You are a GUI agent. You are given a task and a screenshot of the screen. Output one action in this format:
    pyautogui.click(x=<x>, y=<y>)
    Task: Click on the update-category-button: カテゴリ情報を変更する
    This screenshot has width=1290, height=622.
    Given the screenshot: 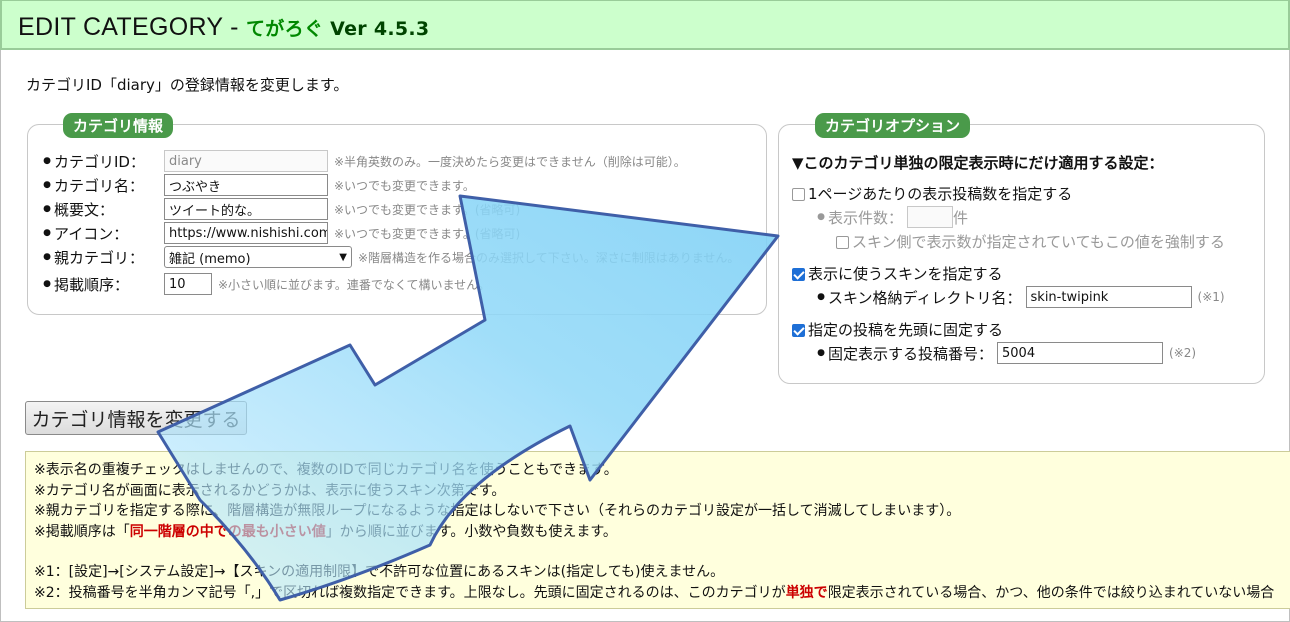 What is the action you would take?
    pyautogui.click(x=136, y=418)
    